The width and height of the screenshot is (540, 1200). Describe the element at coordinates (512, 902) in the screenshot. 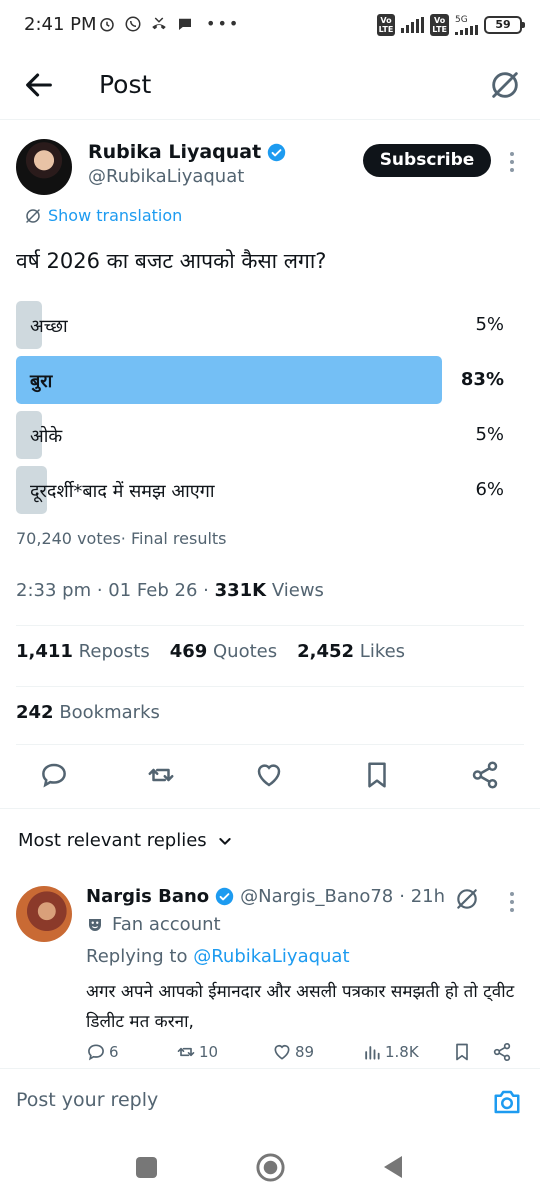

I see `reply-more-options-icon` at that location.